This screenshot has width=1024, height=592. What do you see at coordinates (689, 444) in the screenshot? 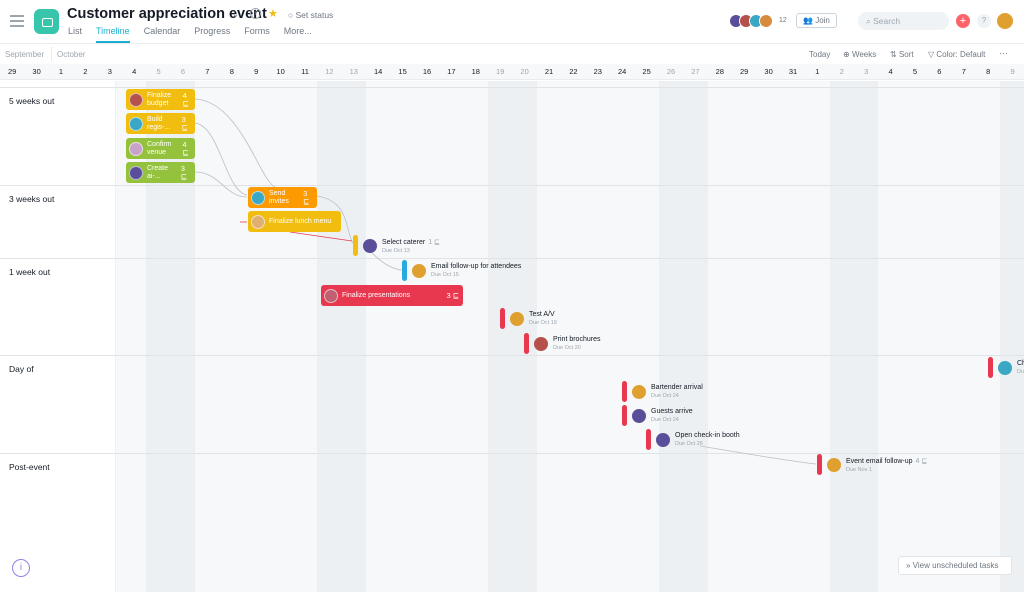
I see `due-date: Due Oct 26` at bounding box center [689, 444].